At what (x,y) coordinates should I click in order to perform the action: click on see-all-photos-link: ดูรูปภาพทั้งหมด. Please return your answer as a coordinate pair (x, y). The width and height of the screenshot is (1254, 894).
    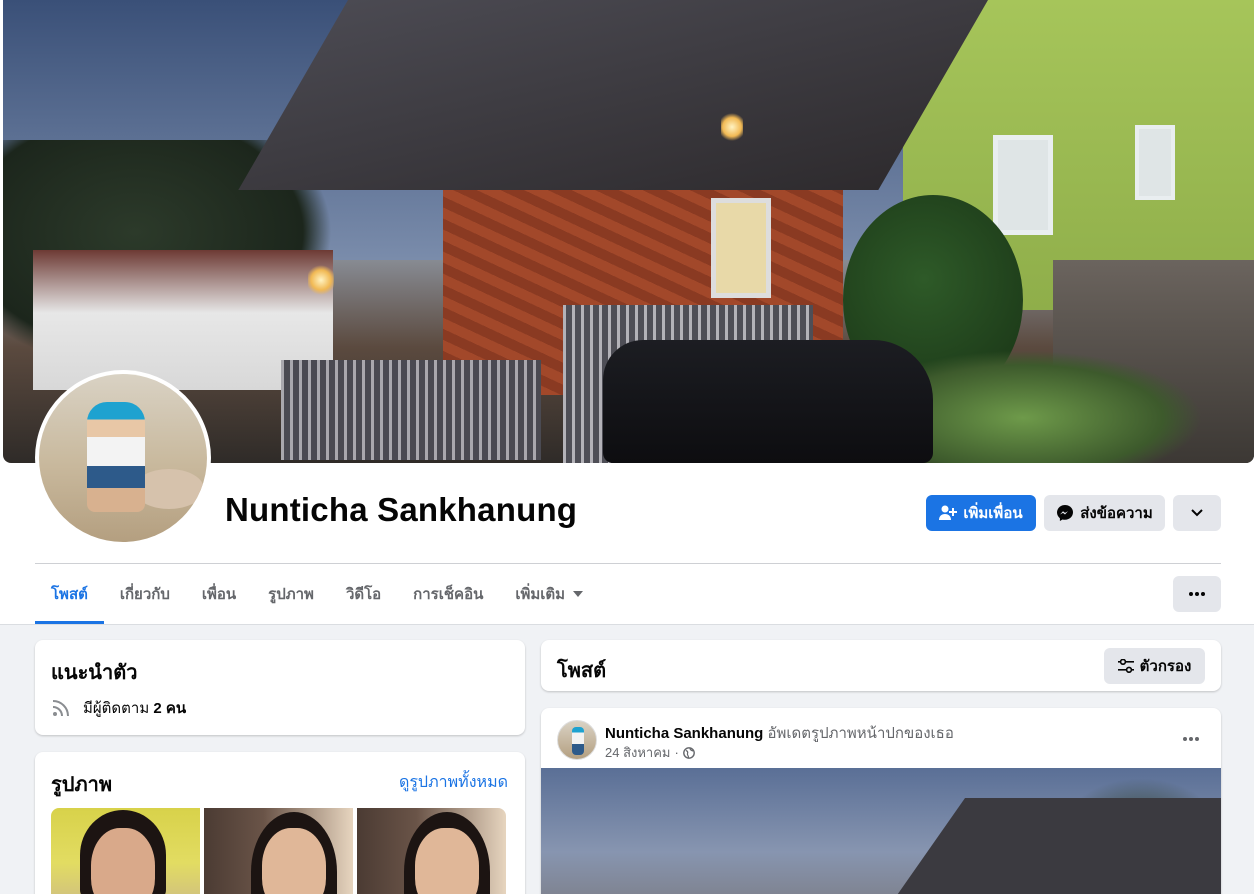
    Looking at the image, I should click on (453, 782).